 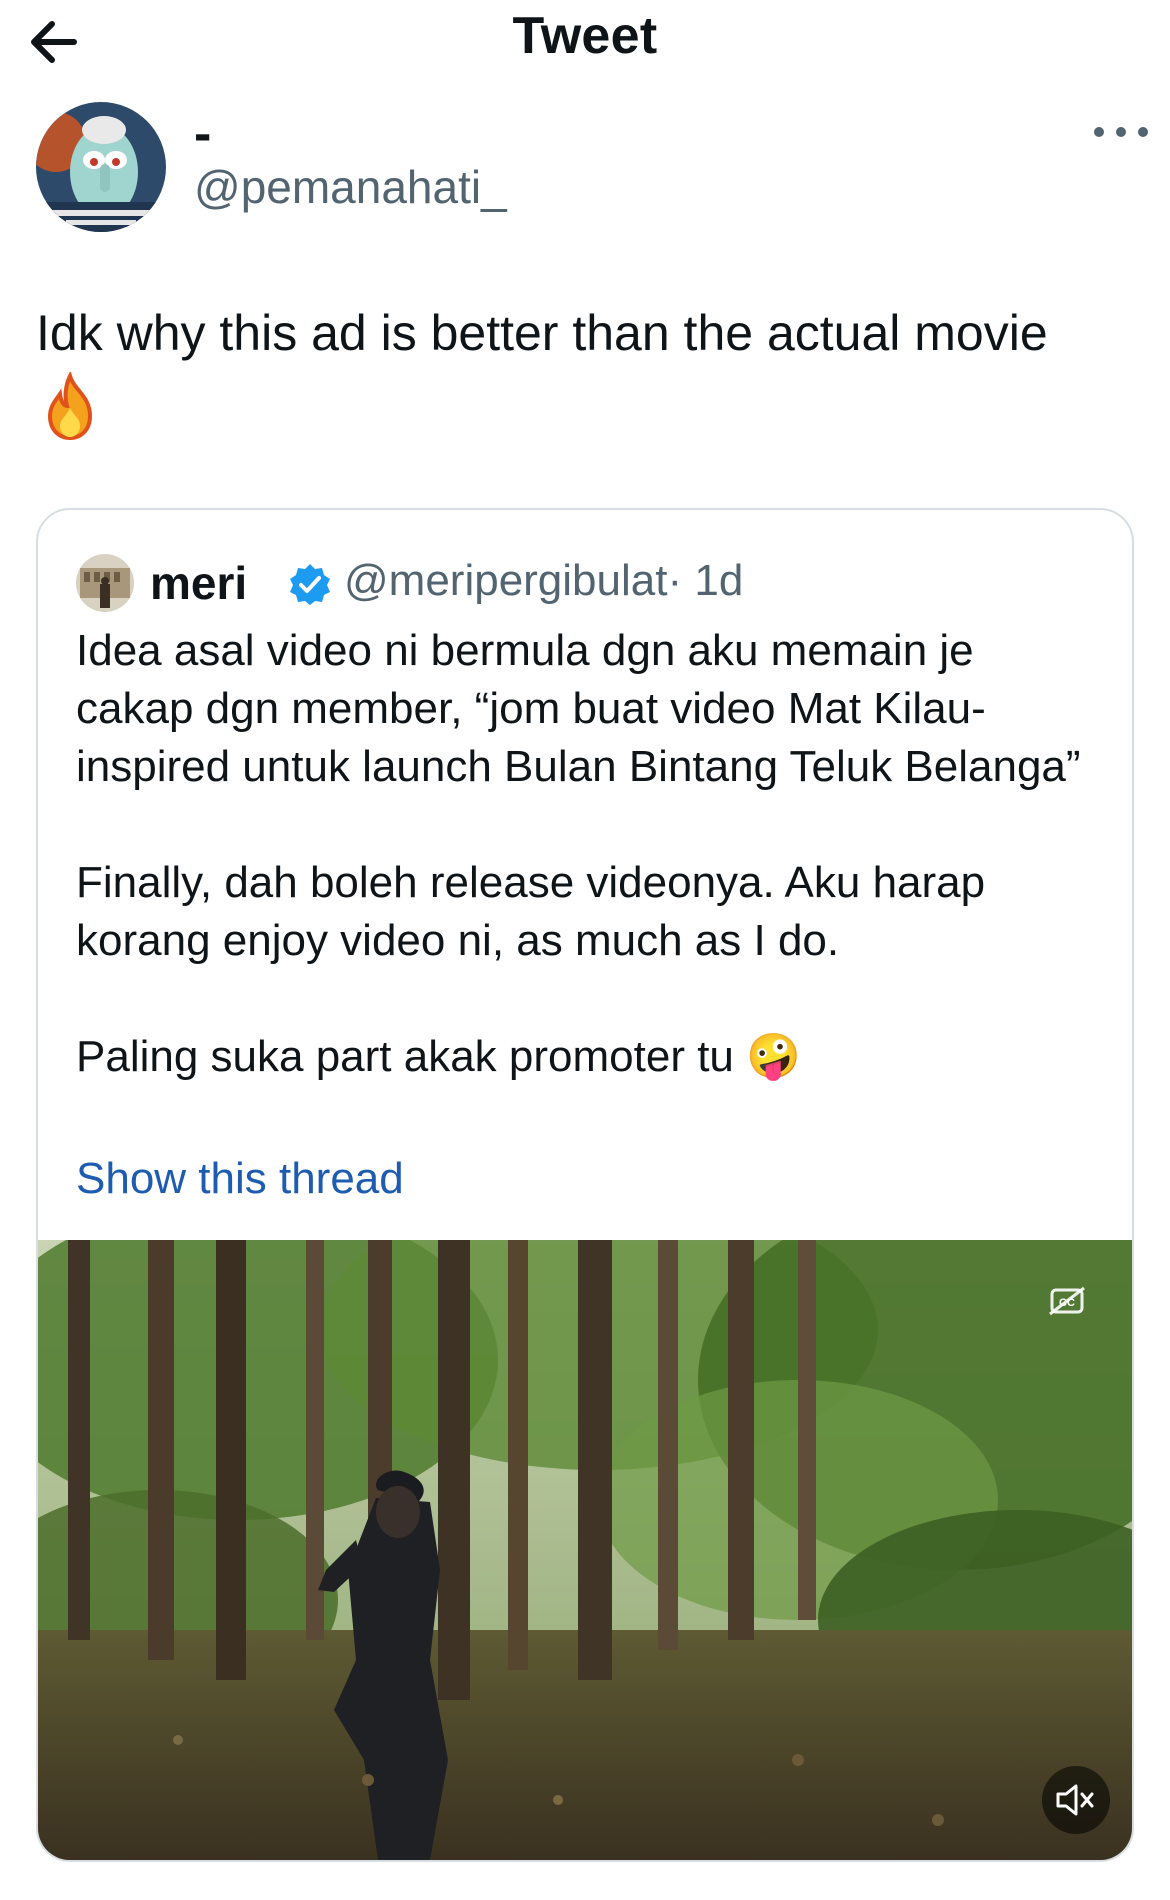 I want to click on quoted-paragraph: Paling suka part akak promoter tu 🤪, so click(x=438, y=1056).